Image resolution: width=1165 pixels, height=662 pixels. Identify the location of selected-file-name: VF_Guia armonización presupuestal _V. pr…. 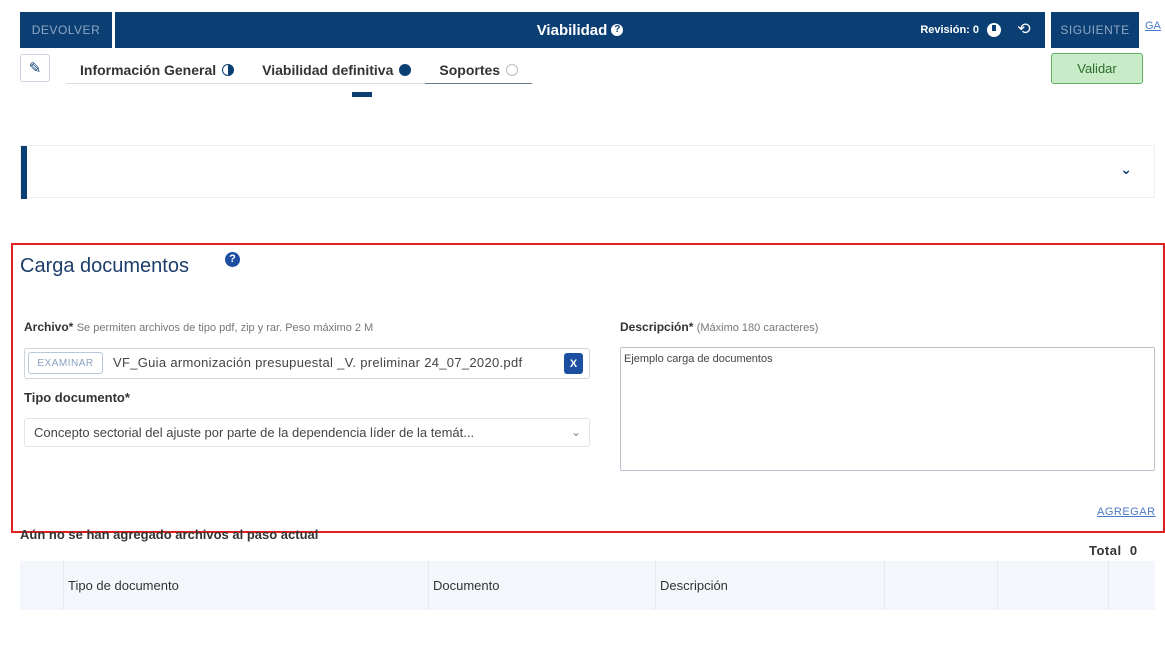
(318, 362).